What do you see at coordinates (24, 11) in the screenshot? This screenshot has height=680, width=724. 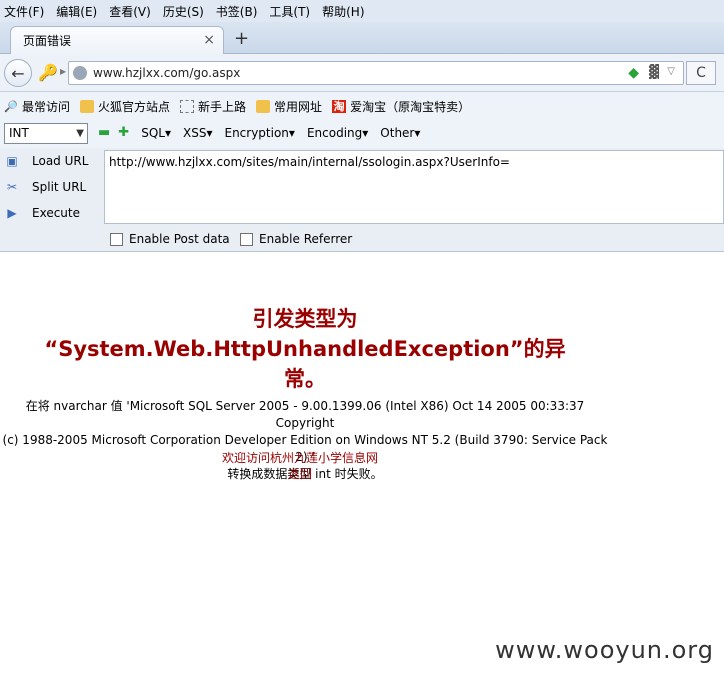 I see `menu-file: 文件(F)` at bounding box center [24, 11].